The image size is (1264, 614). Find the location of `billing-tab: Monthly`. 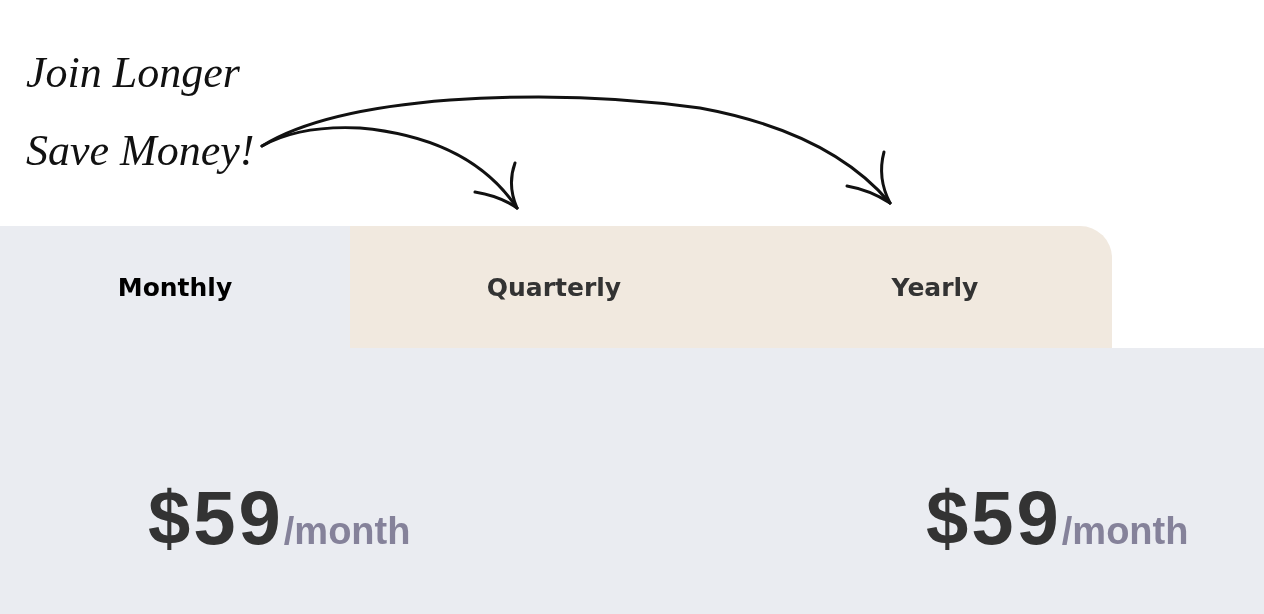

billing-tab: Monthly is located at coordinates (175, 287).